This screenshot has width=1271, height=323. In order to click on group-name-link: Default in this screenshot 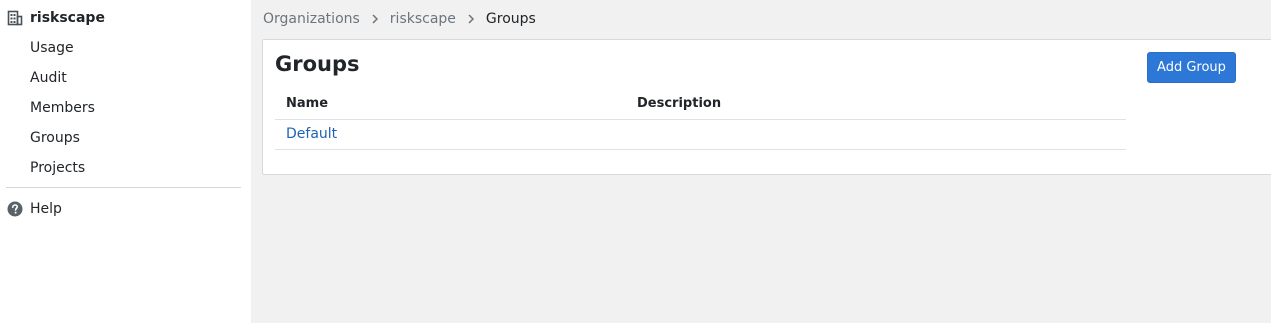, I will do `click(311, 134)`.